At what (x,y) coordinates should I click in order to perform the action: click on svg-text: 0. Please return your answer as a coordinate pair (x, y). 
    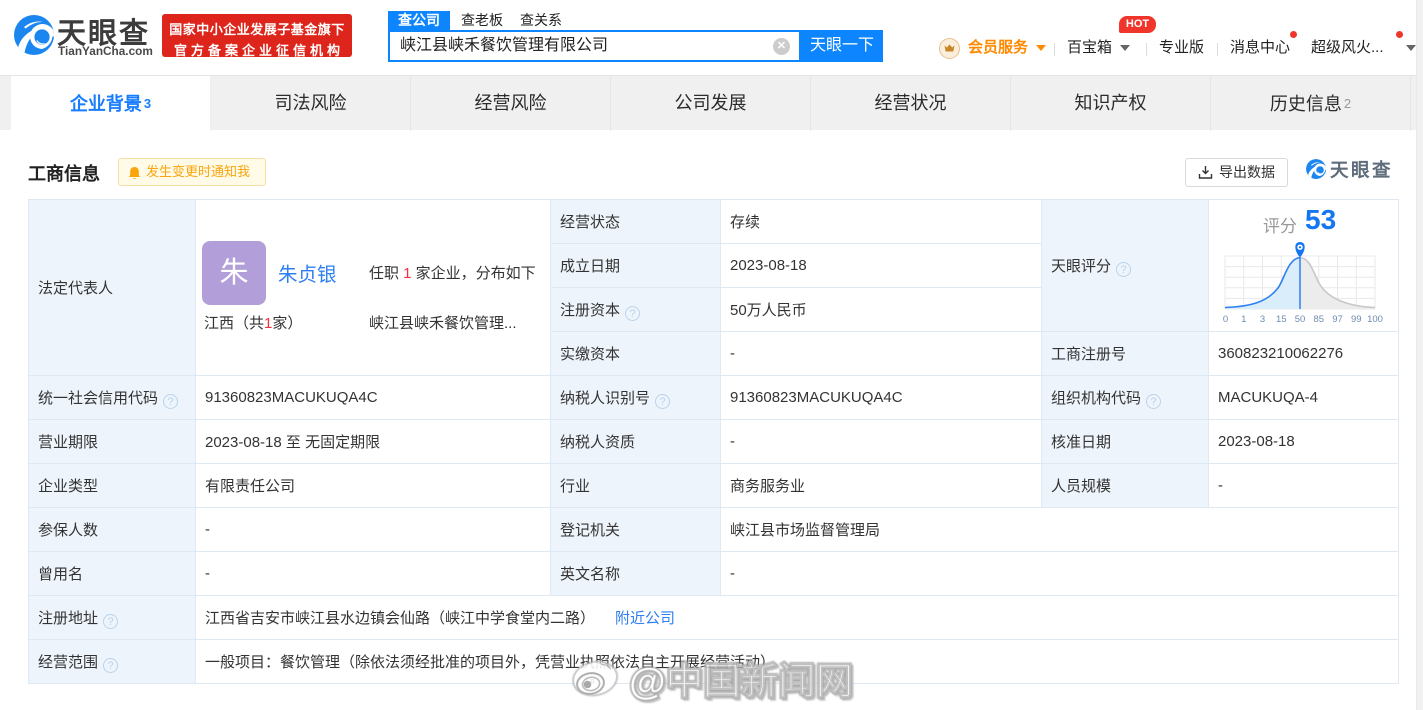
    Looking at the image, I should click on (1225, 319).